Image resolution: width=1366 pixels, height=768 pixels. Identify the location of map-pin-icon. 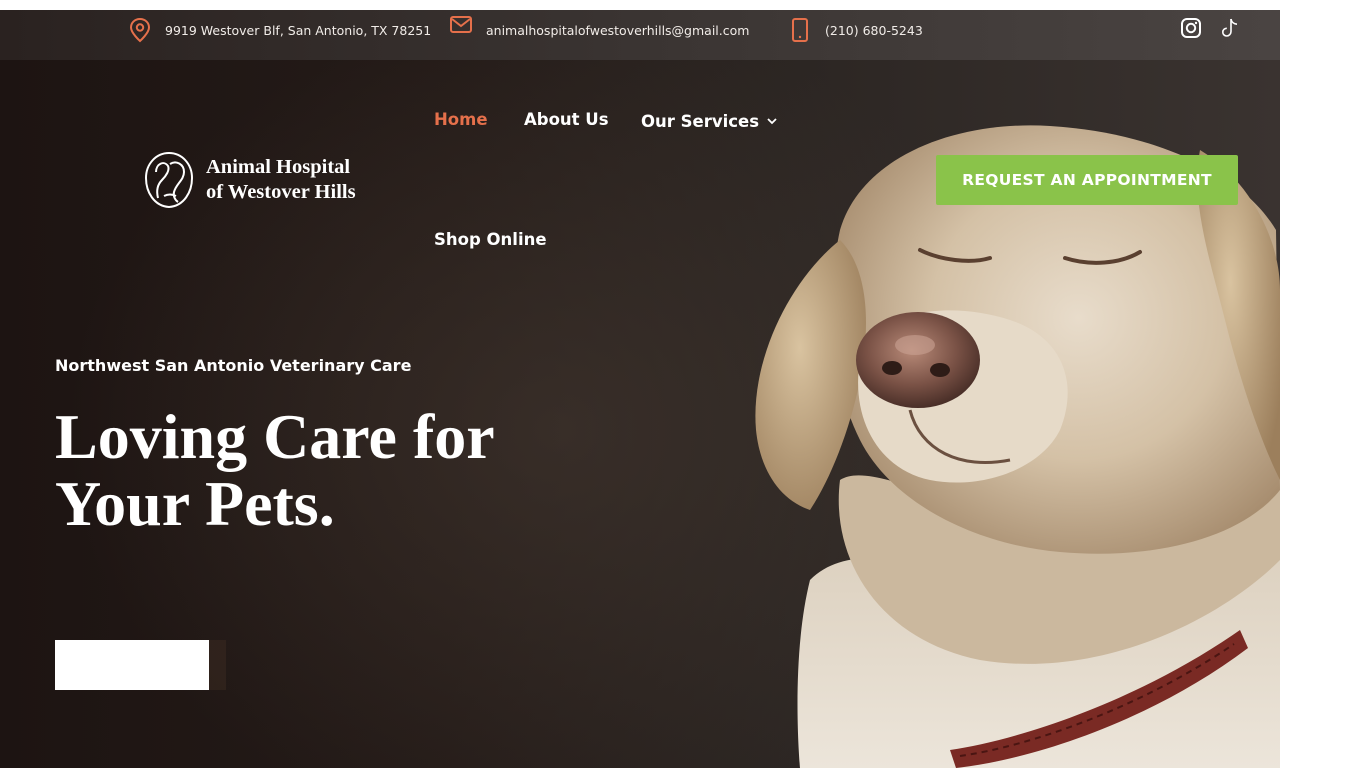
(140, 30).